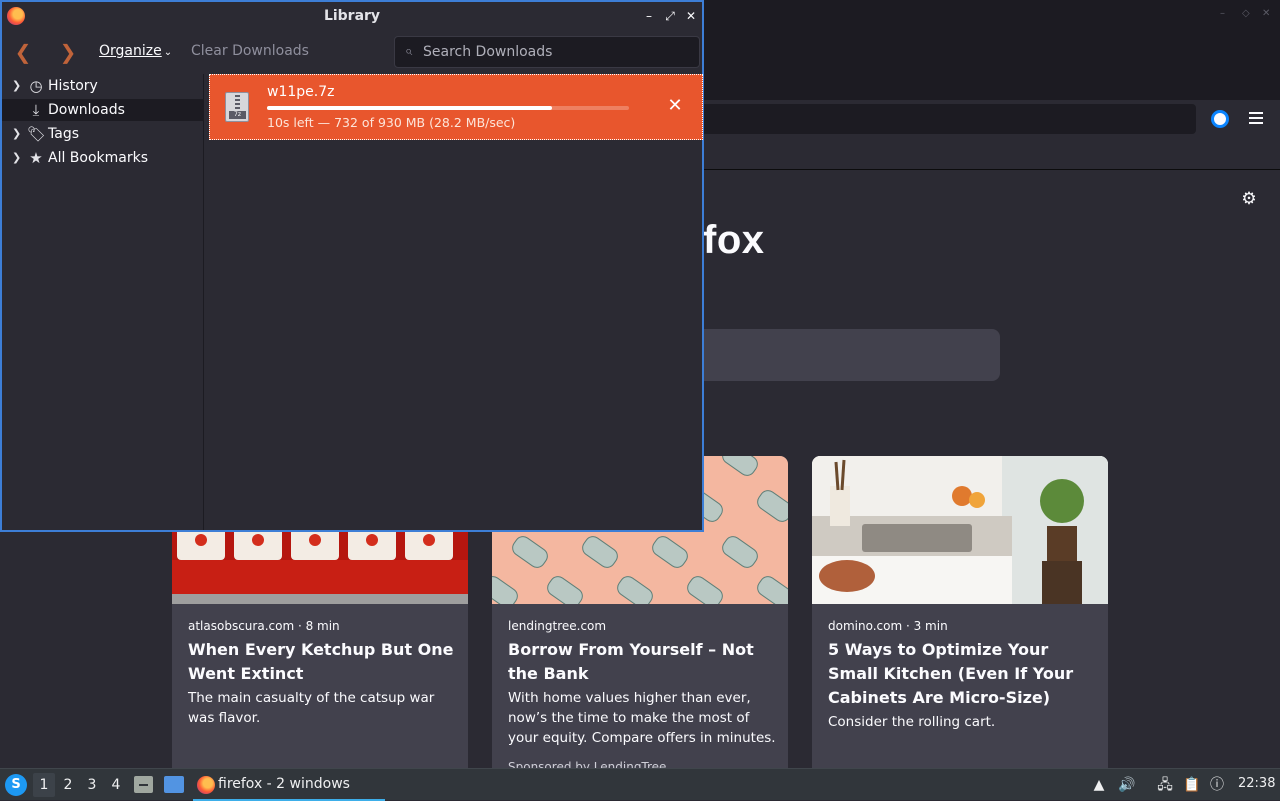 The image size is (1280, 801). Describe the element at coordinates (174, 784) in the screenshot. I see `show-desktop-icon` at that location.